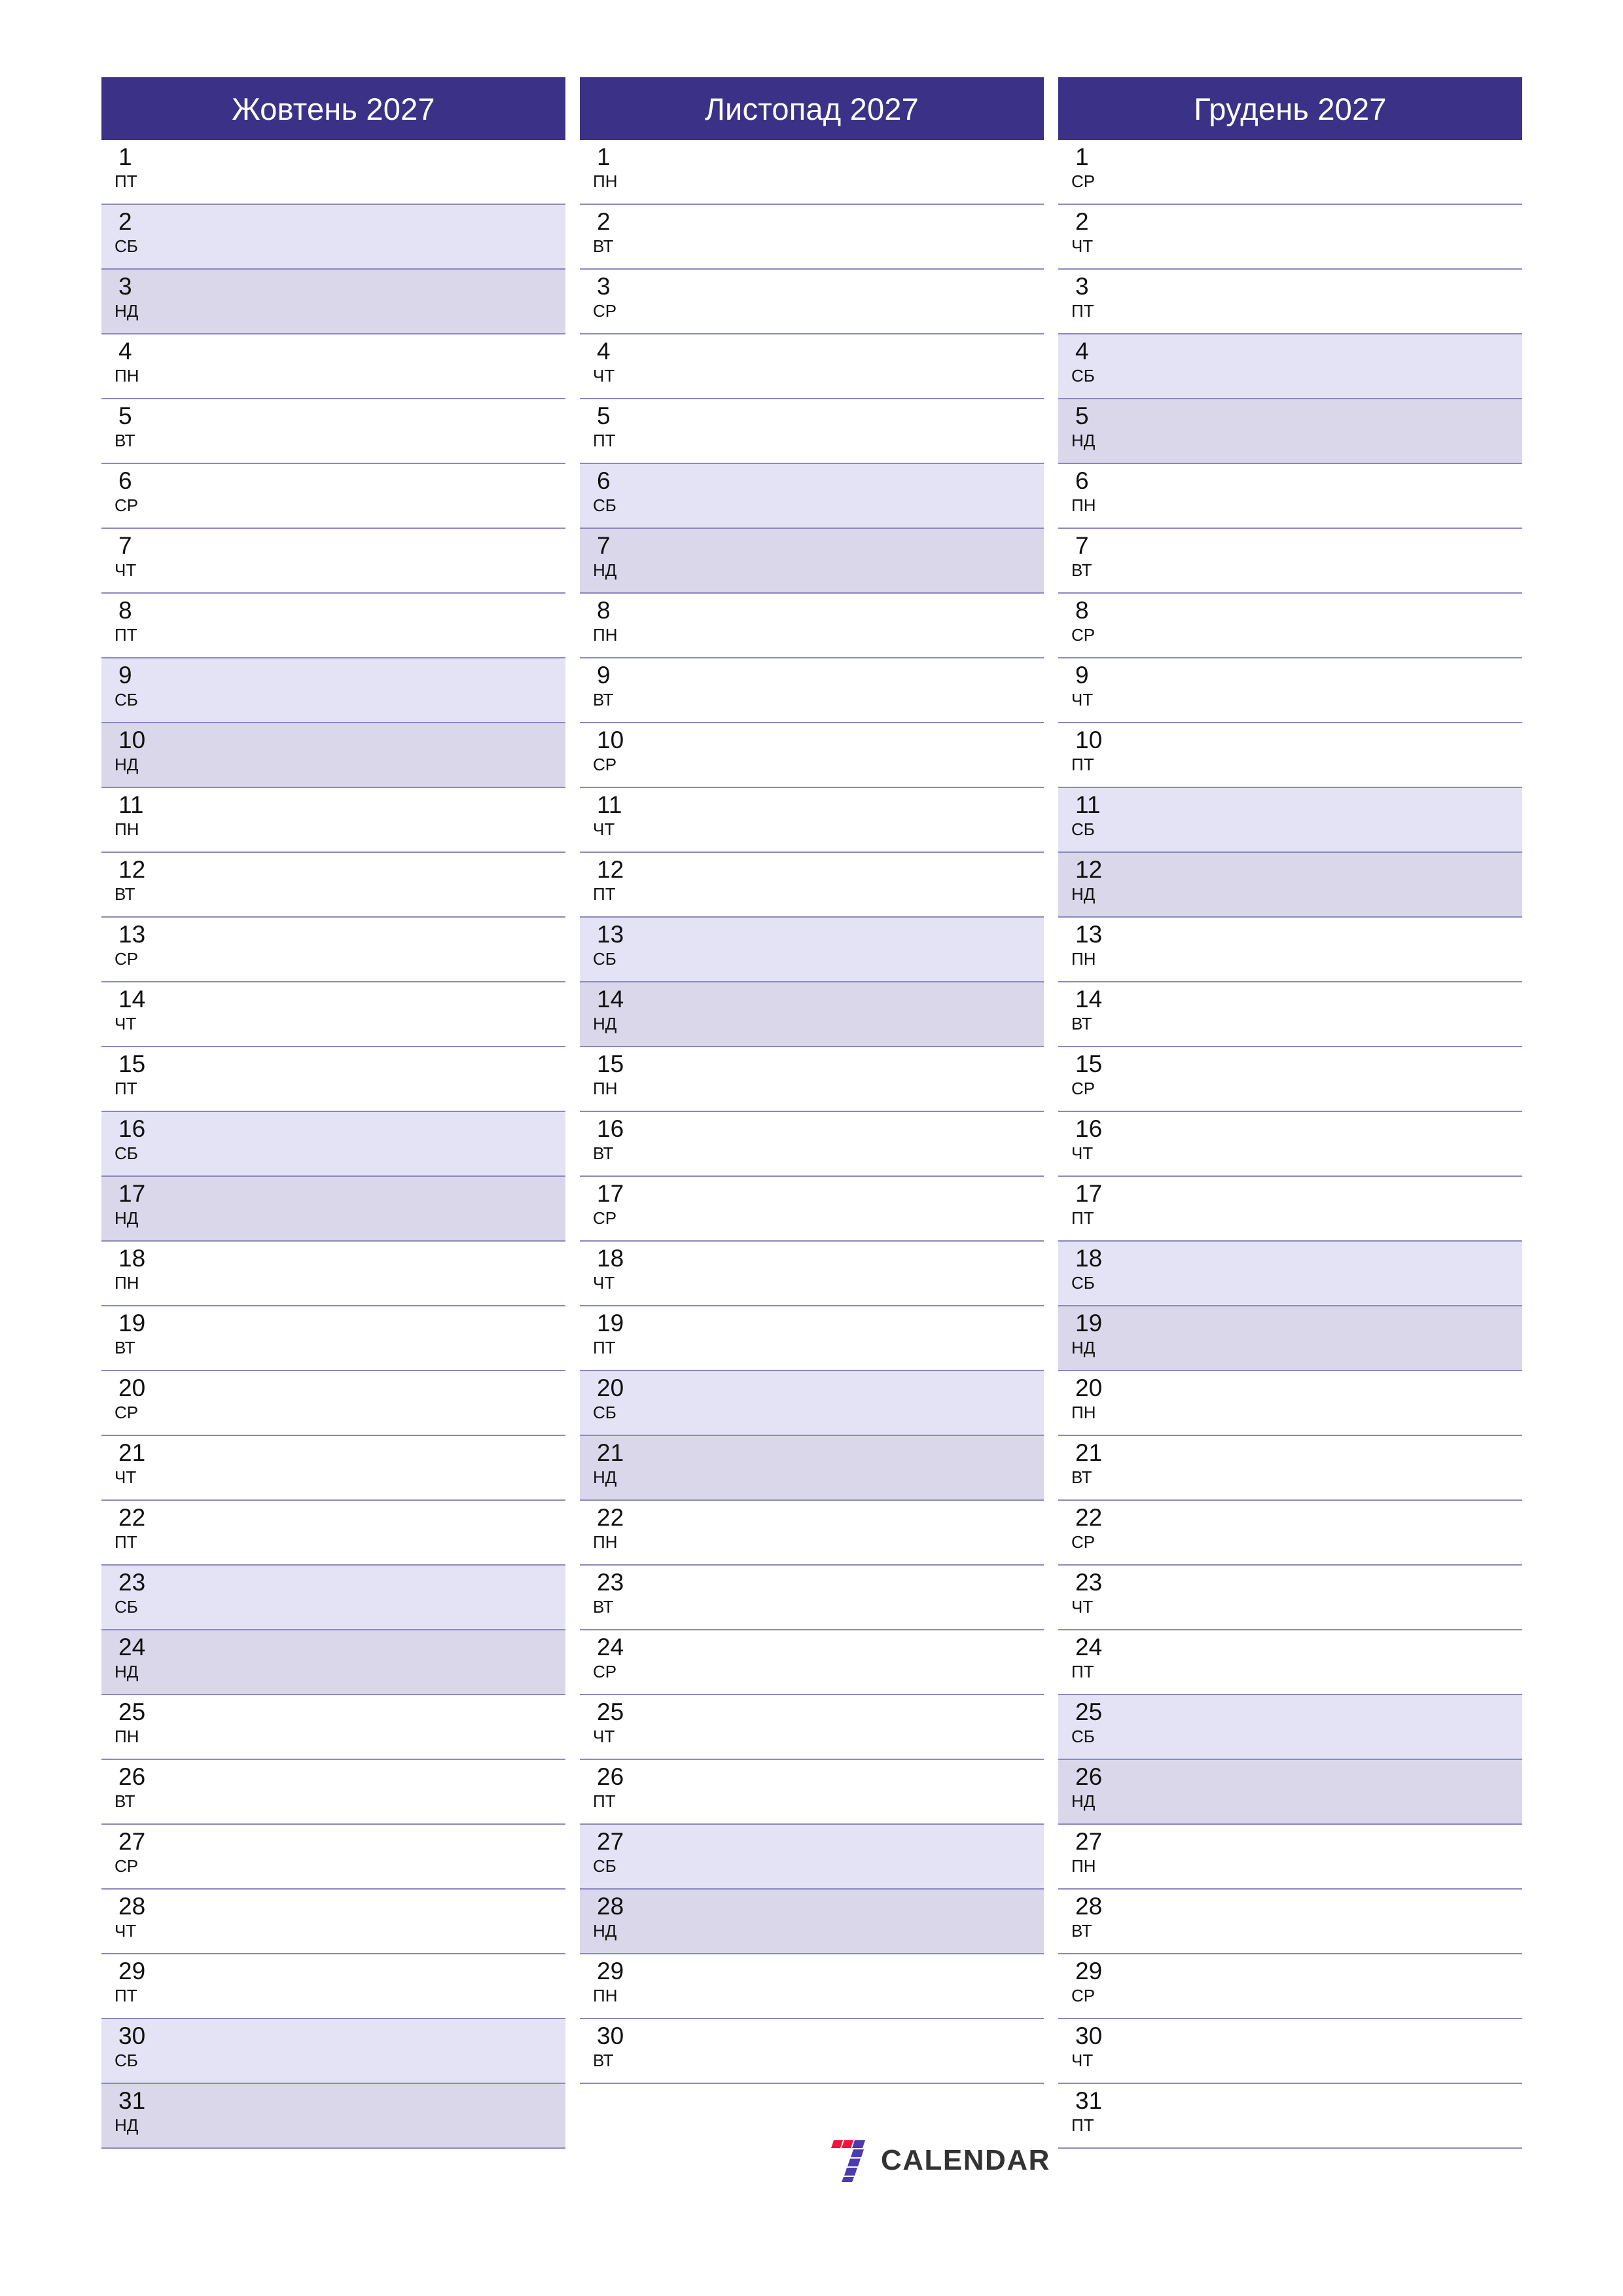  I want to click on day-row: 24 НД, so click(333, 1662).